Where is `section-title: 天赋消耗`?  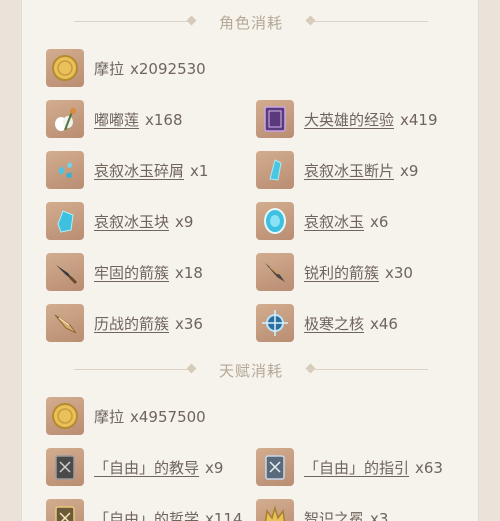 section-title: 天赋消耗 is located at coordinates (250, 370).